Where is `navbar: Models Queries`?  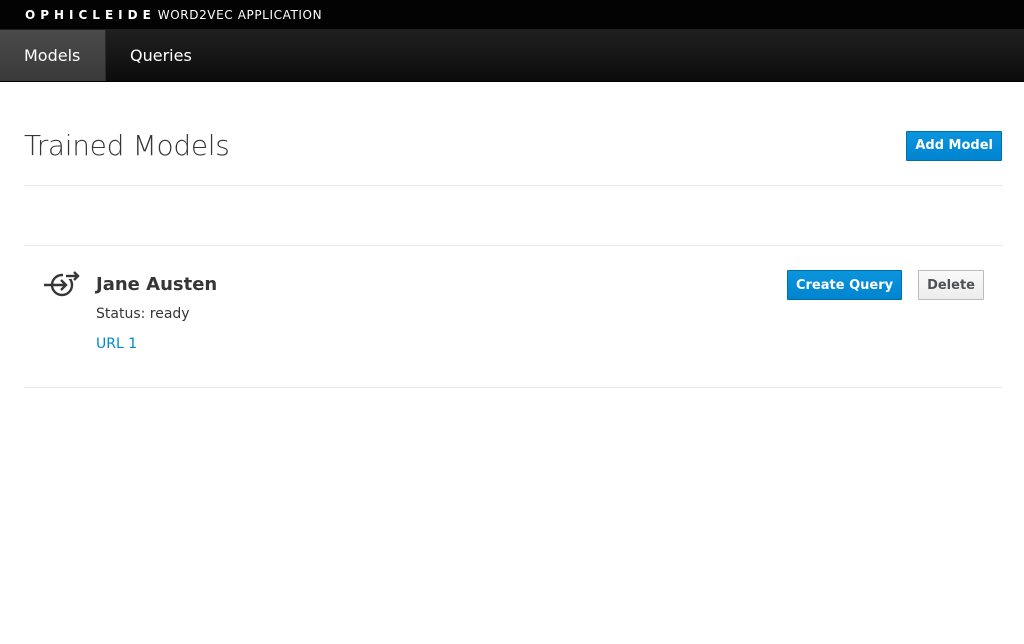
navbar: Models Queries is located at coordinates (512, 56).